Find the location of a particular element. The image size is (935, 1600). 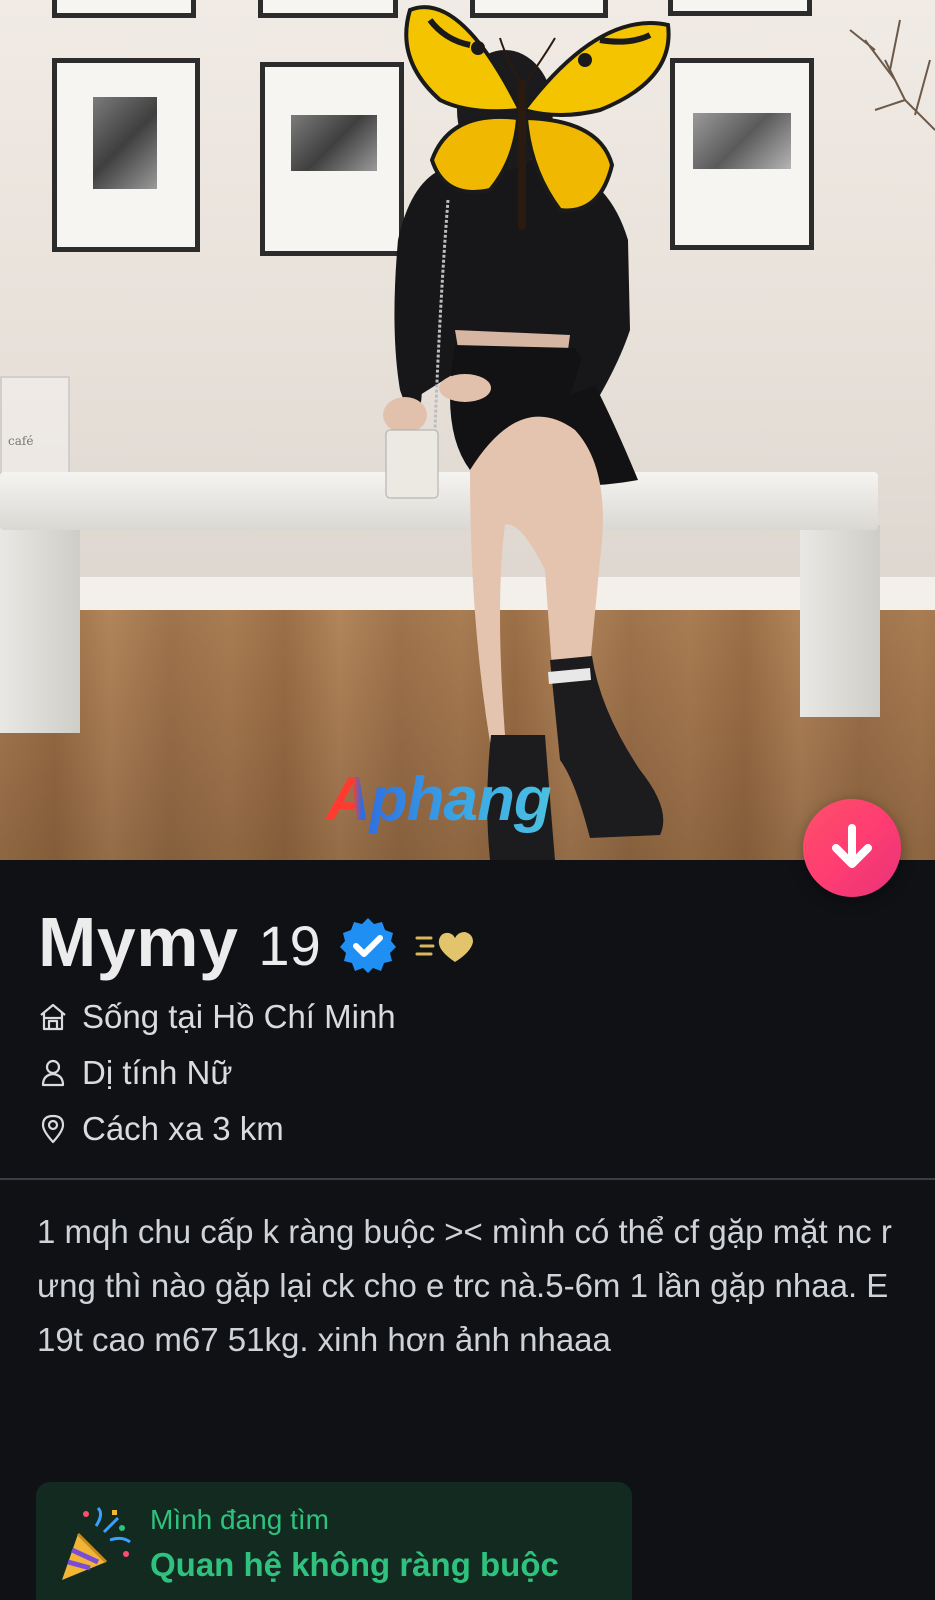

golden-heart-icon is located at coordinates (446, 946).